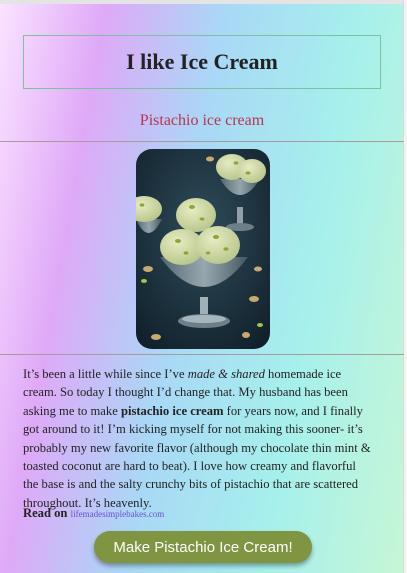  What do you see at coordinates (203, 547) in the screenshot?
I see `make-recipe-button: Make Pistachio Ice Cream!` at bounding box center [203, 547].